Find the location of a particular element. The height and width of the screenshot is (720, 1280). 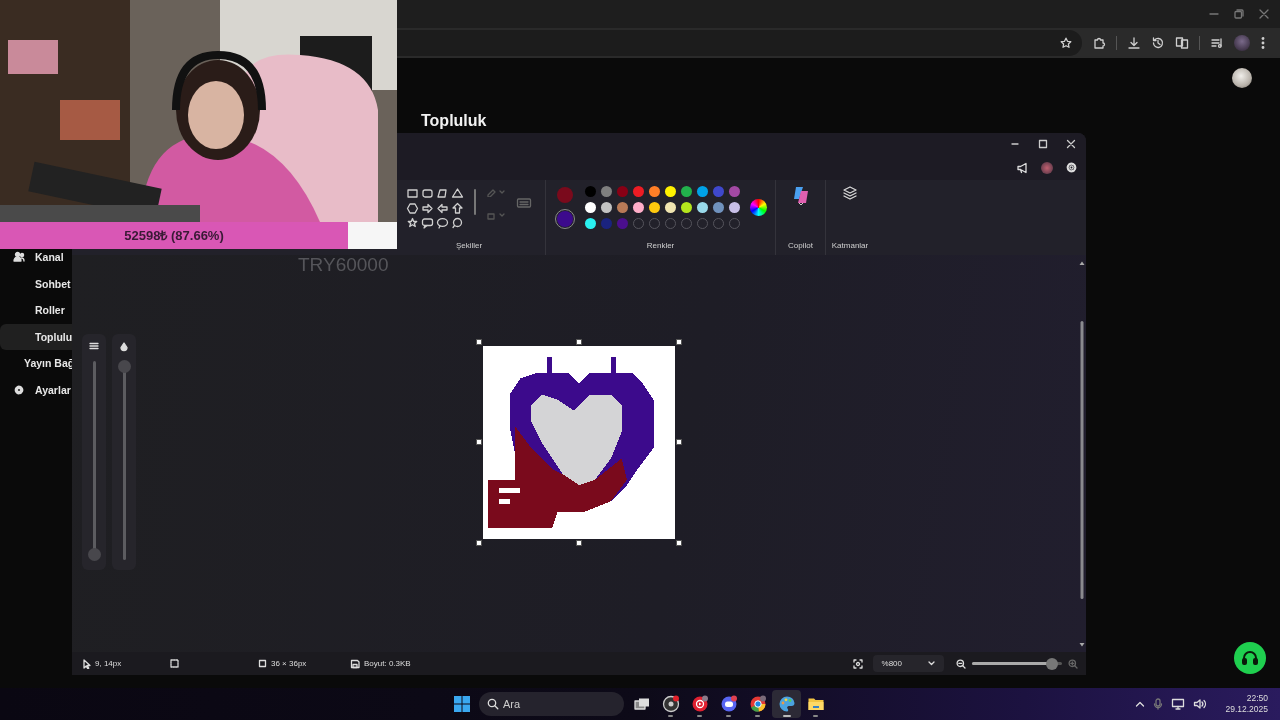

settings-icon is located at coordinates (1071, 167).